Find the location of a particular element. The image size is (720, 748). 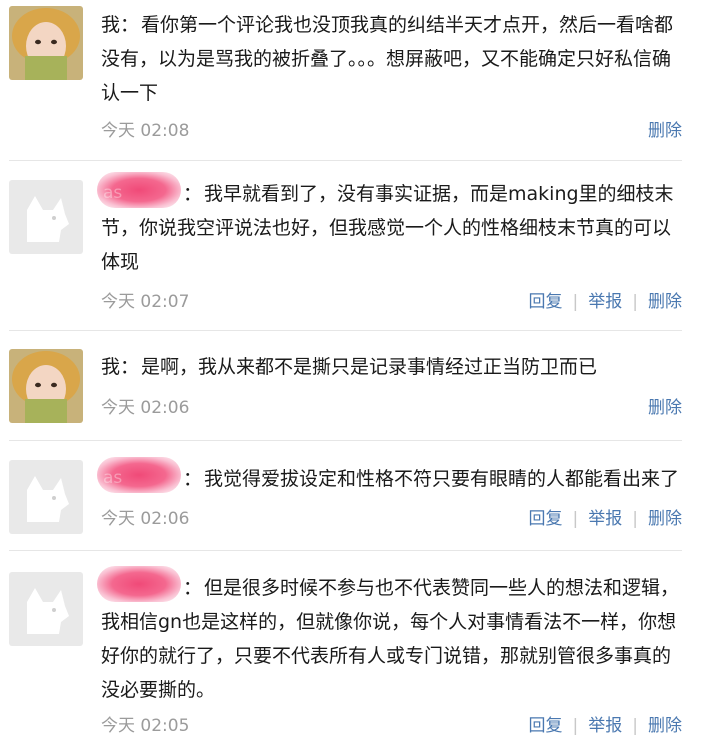

comment-author-redacted is located at coordinates (139, 584).